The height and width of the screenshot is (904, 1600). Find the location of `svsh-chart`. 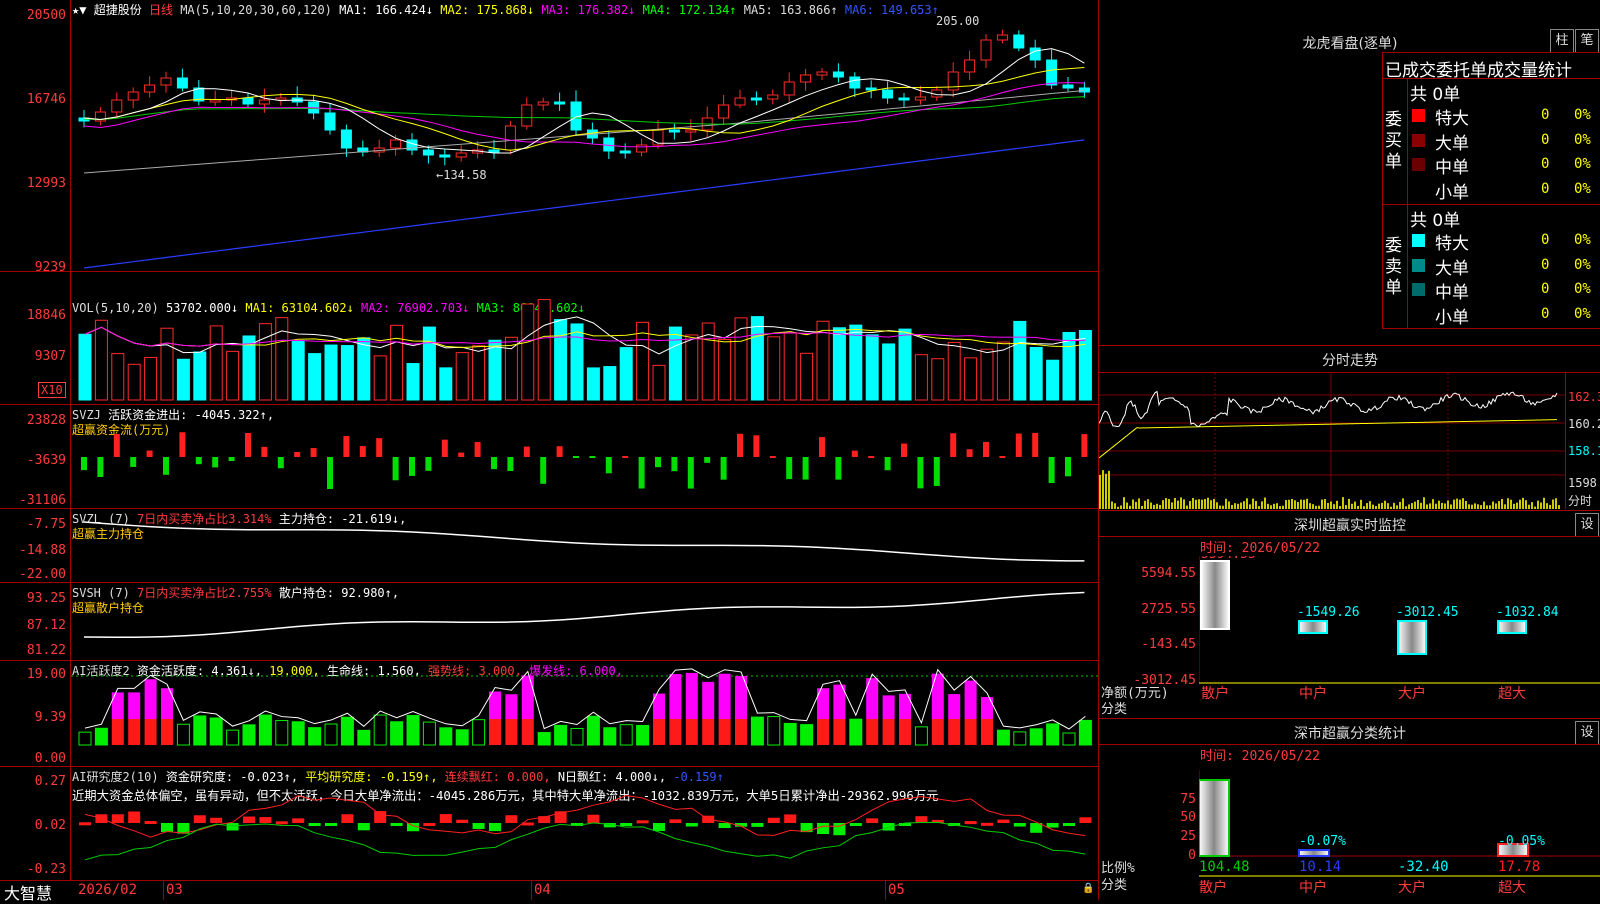

svsh-chart is located at coordinates (584, 621).